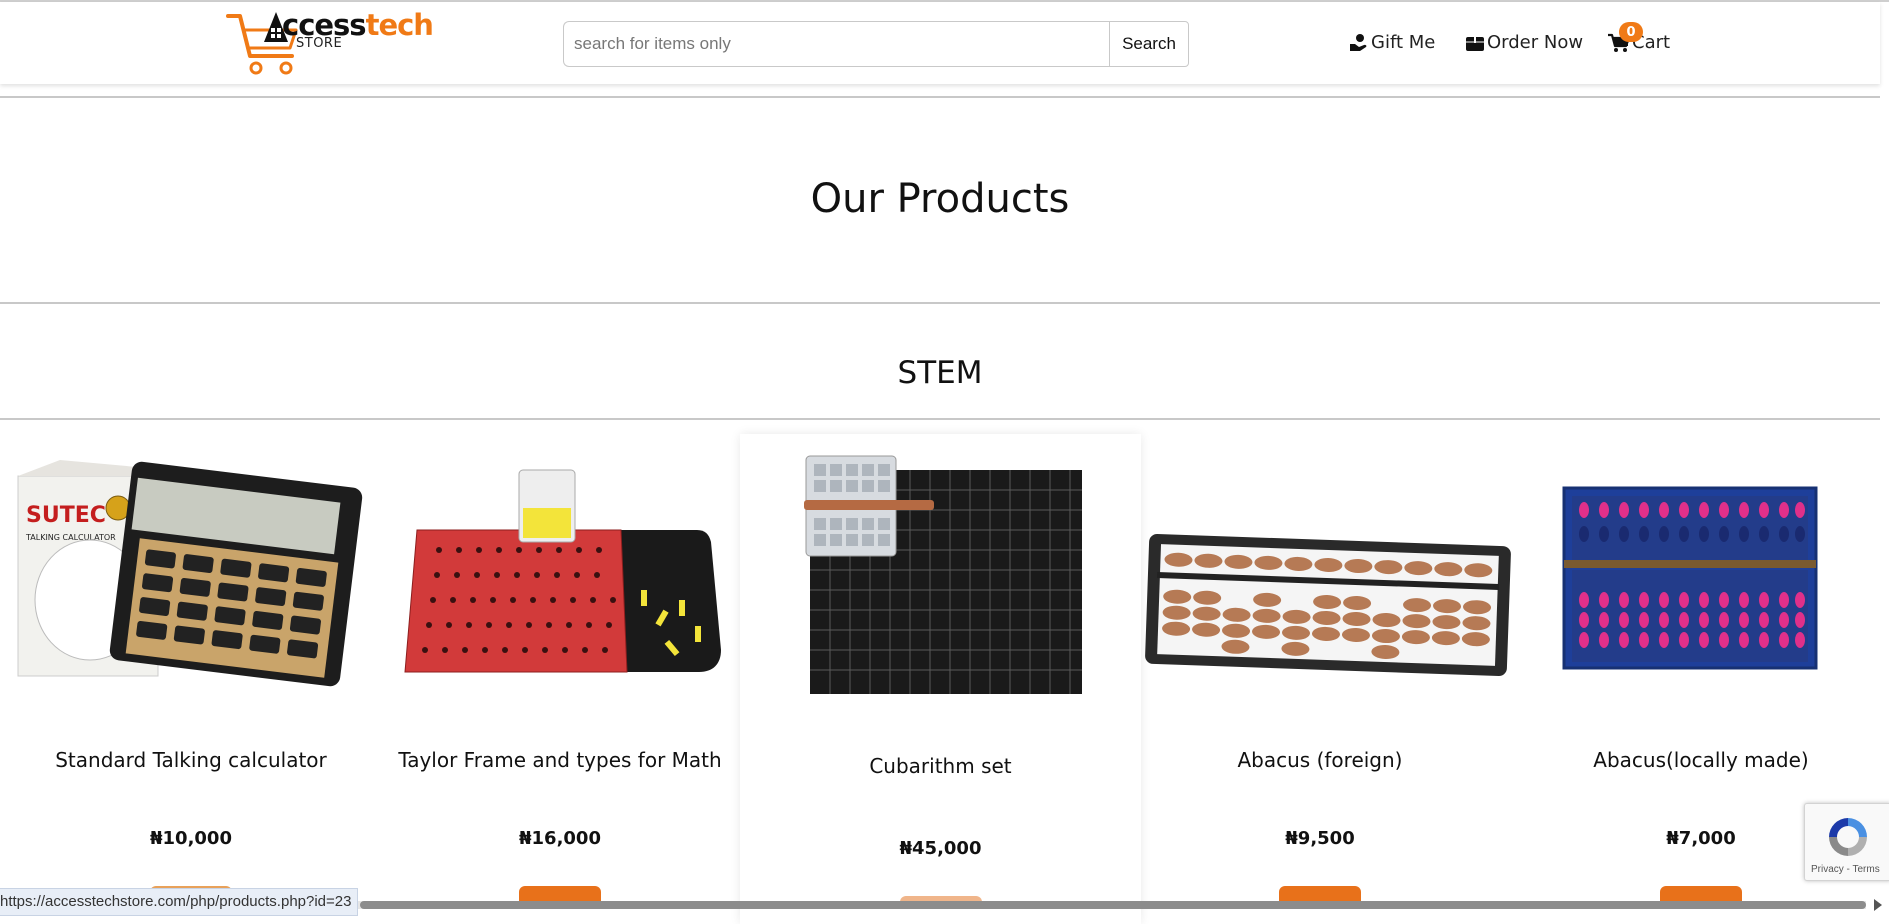 The width and height of the screenshot is (1889, 924). Describe the element at coordinates (70, 537) in the screenshot. I see `svg-text: TALKING CALCULATOR` at that location.